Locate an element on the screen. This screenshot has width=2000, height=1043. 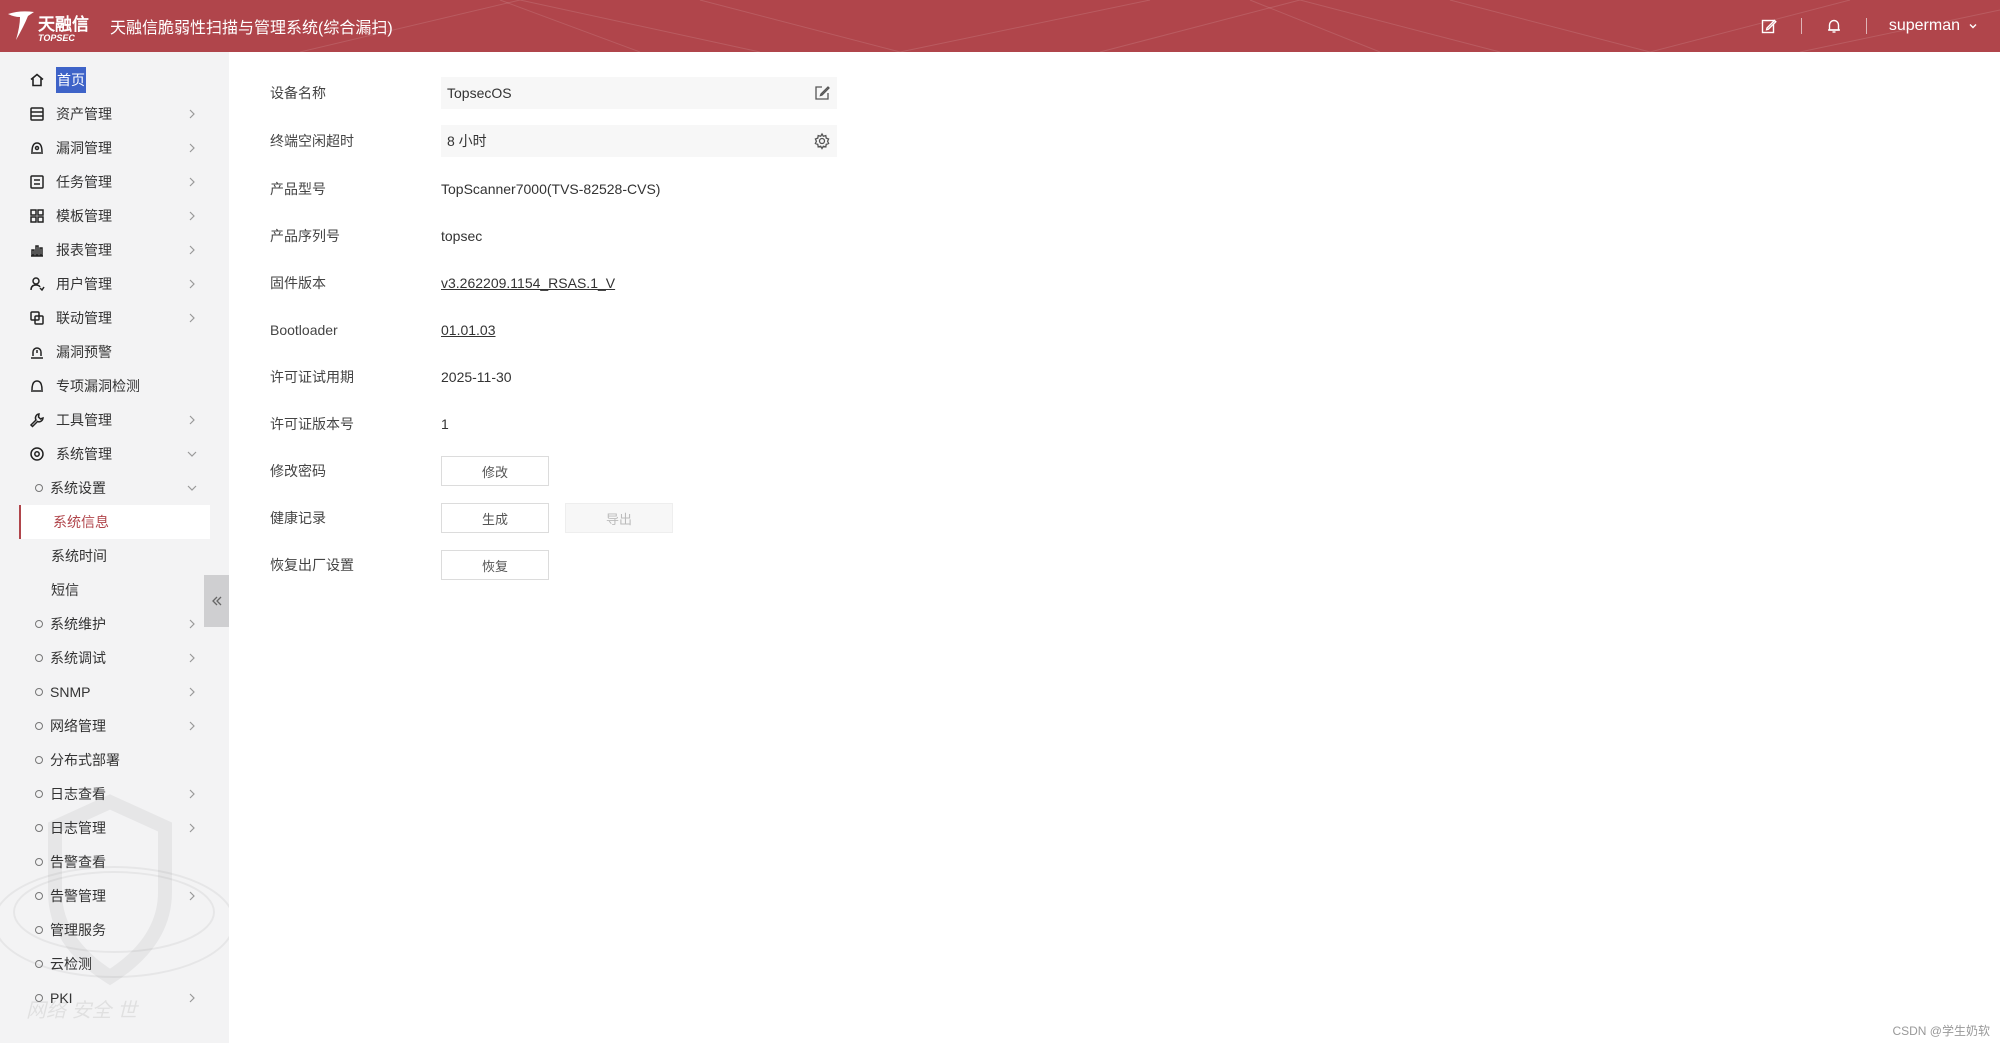
health-record-label: 健康记录 is located at coordinates (298, 518).